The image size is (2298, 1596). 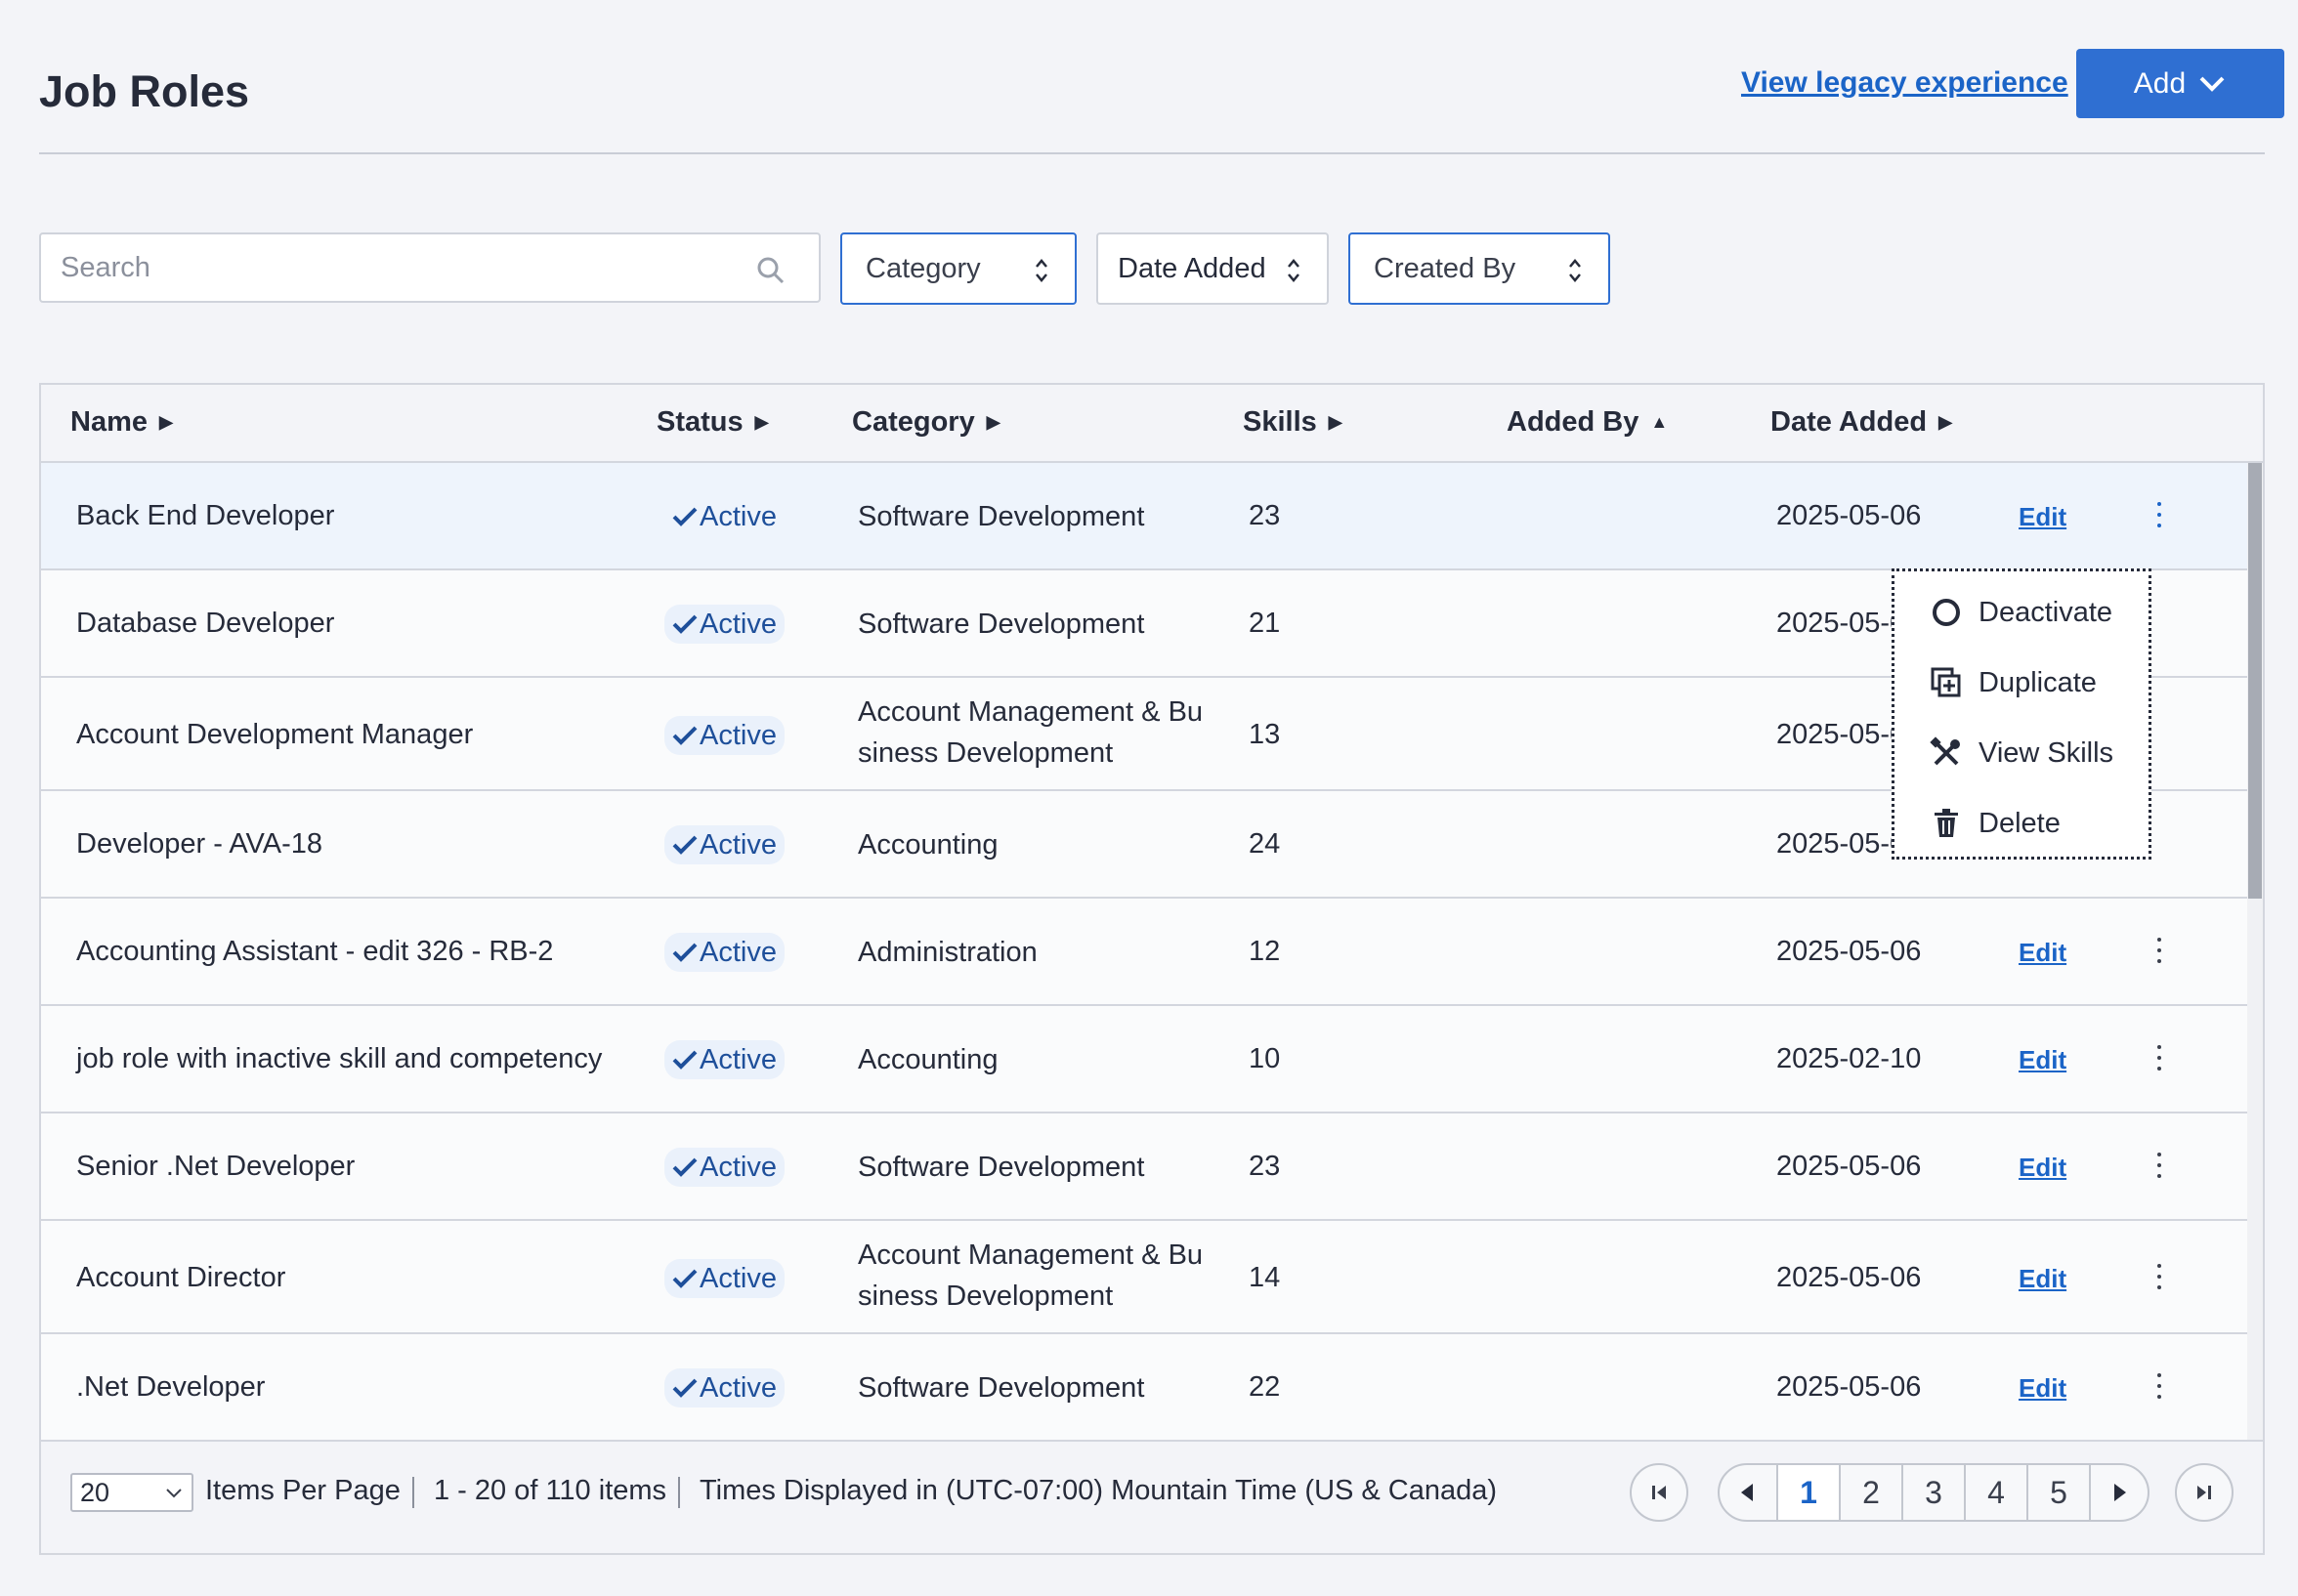 I want to click on row-name: Back End Developer, so click(x=205, y=515).